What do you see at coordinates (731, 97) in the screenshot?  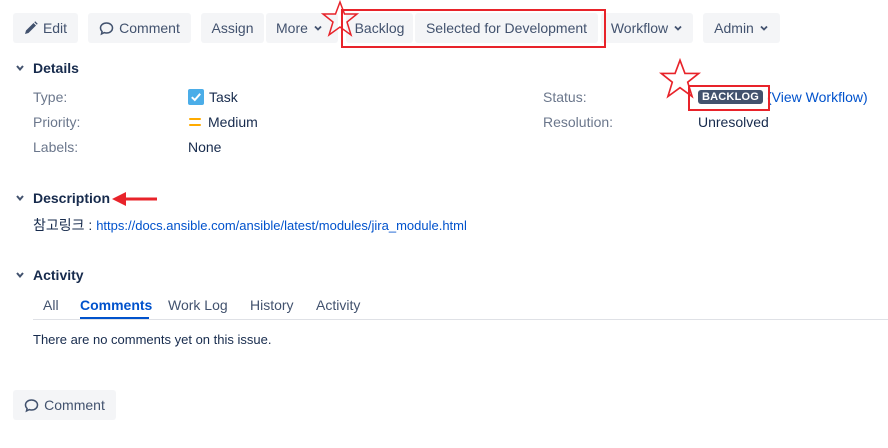 I see `status-badge: BACKLOG` at bounding box center [731, 97].